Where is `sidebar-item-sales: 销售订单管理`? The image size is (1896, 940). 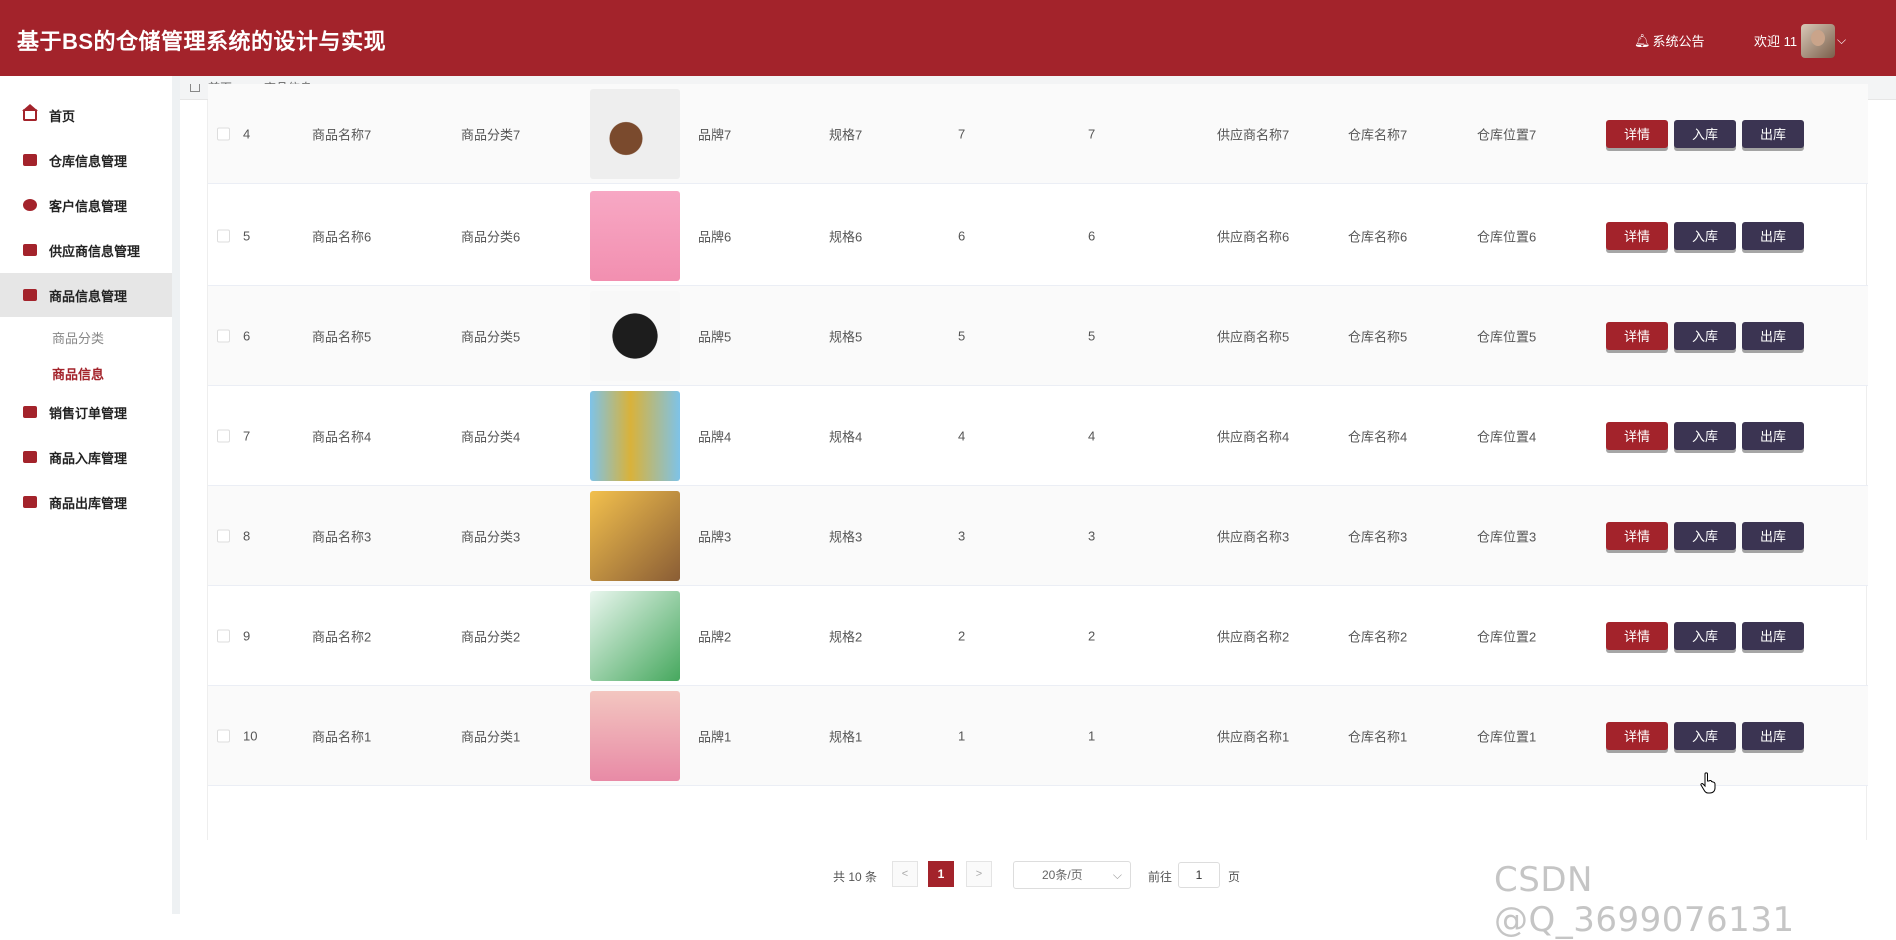 sidebar-item-sales: 销售订单管理 is located at coordinates (86, 412).